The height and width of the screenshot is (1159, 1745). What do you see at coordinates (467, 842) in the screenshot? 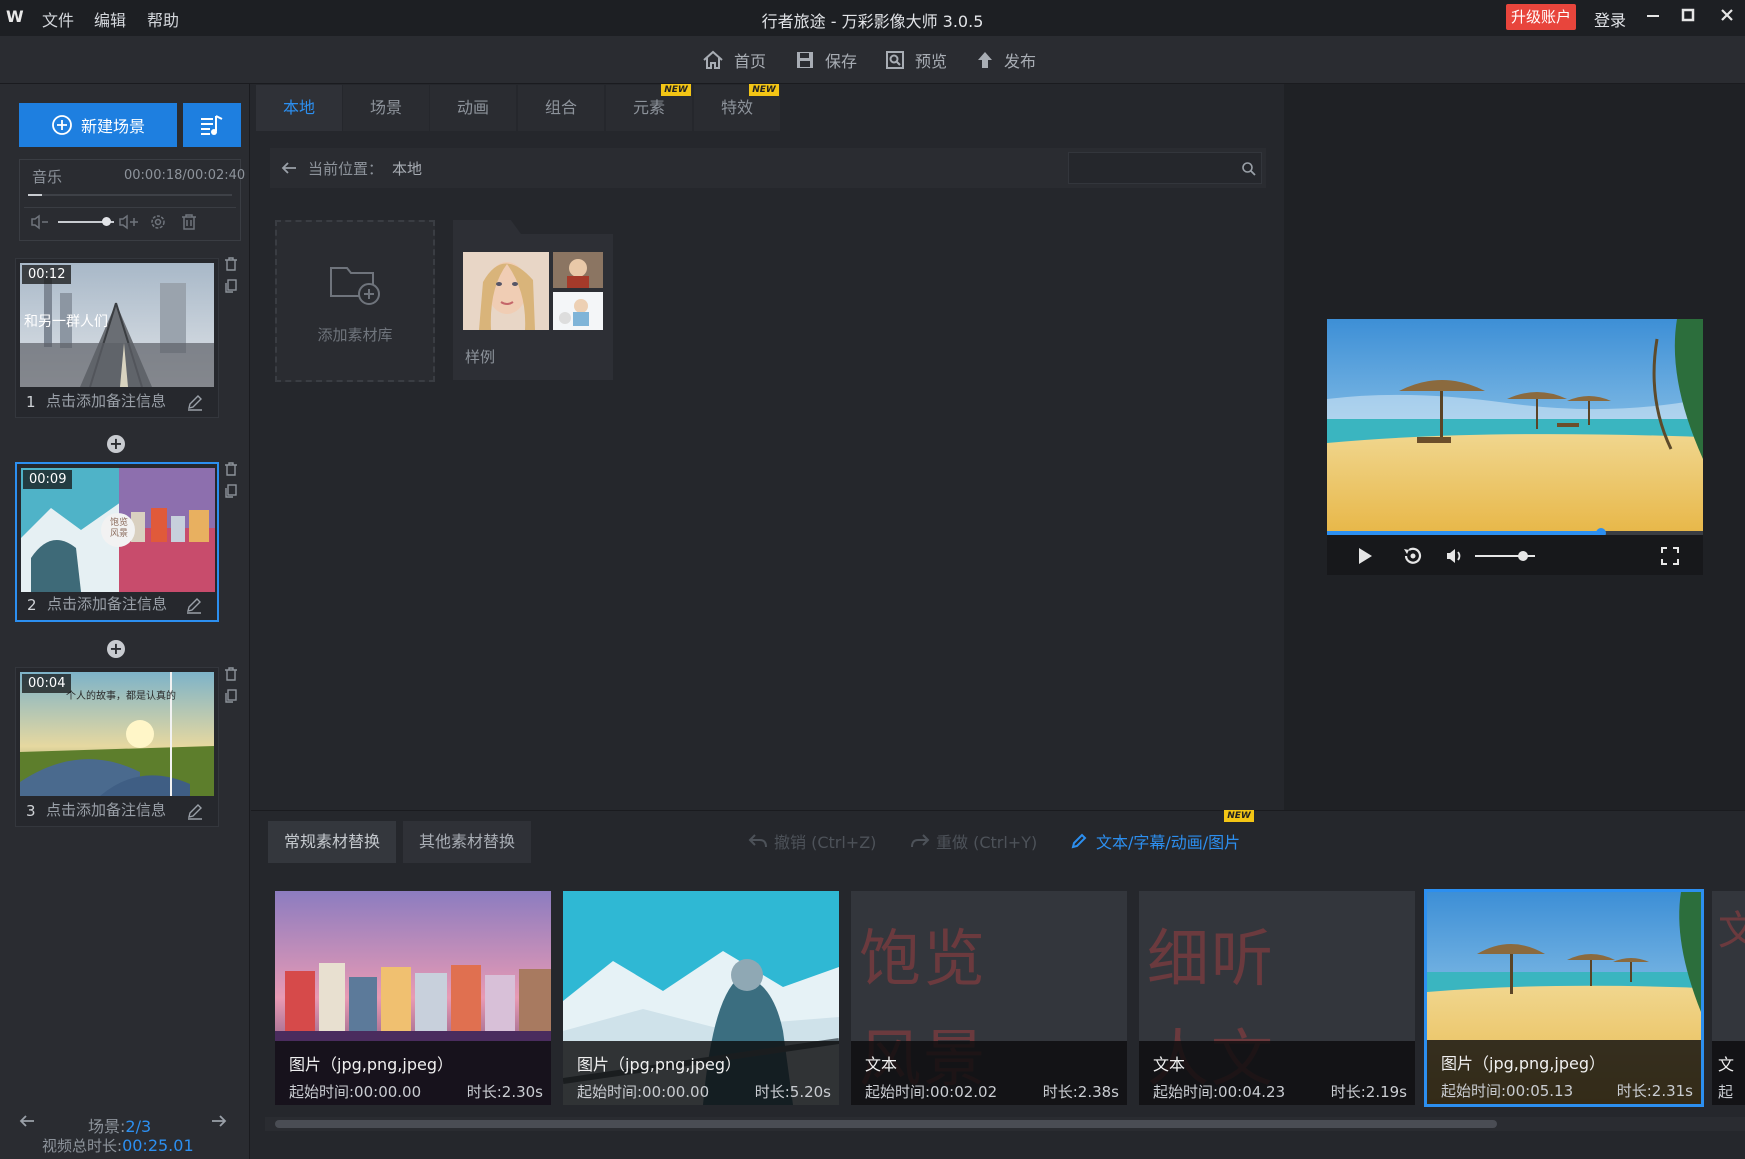
I see `tab-other-replace: 其他素材替换` at bounding box center [467, 842].